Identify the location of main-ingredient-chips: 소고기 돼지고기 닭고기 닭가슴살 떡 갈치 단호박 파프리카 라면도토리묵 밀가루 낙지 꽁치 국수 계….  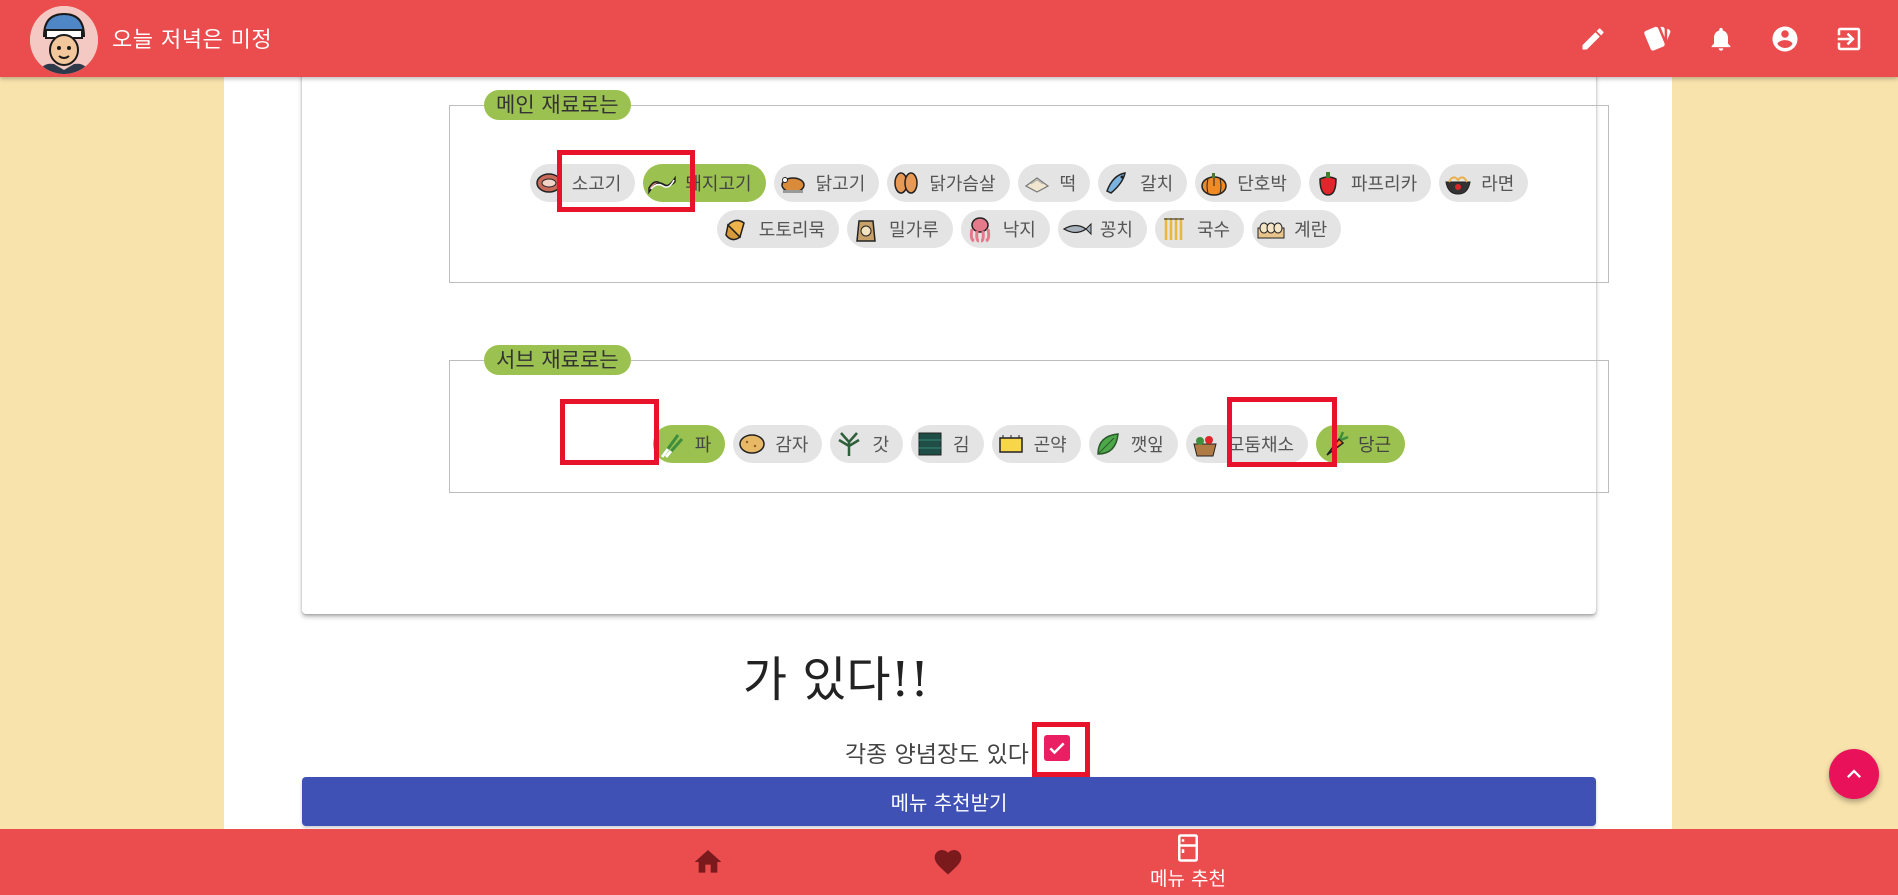
(1029, 206).